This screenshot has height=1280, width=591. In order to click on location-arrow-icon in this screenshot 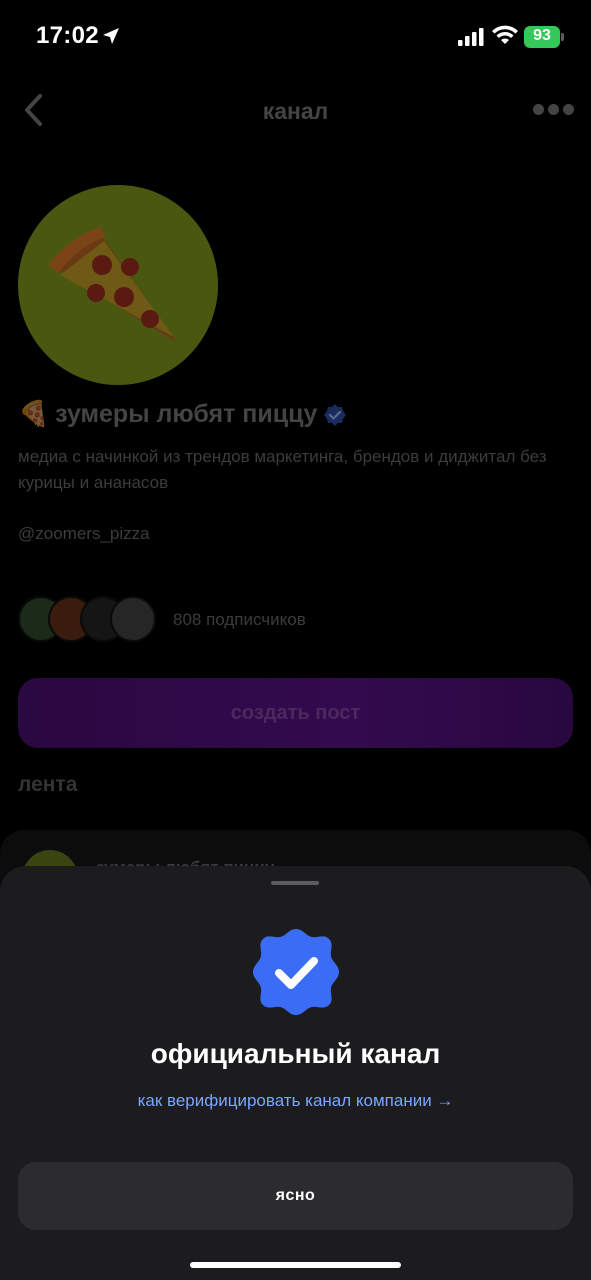, I will do `click(111, 36)`.